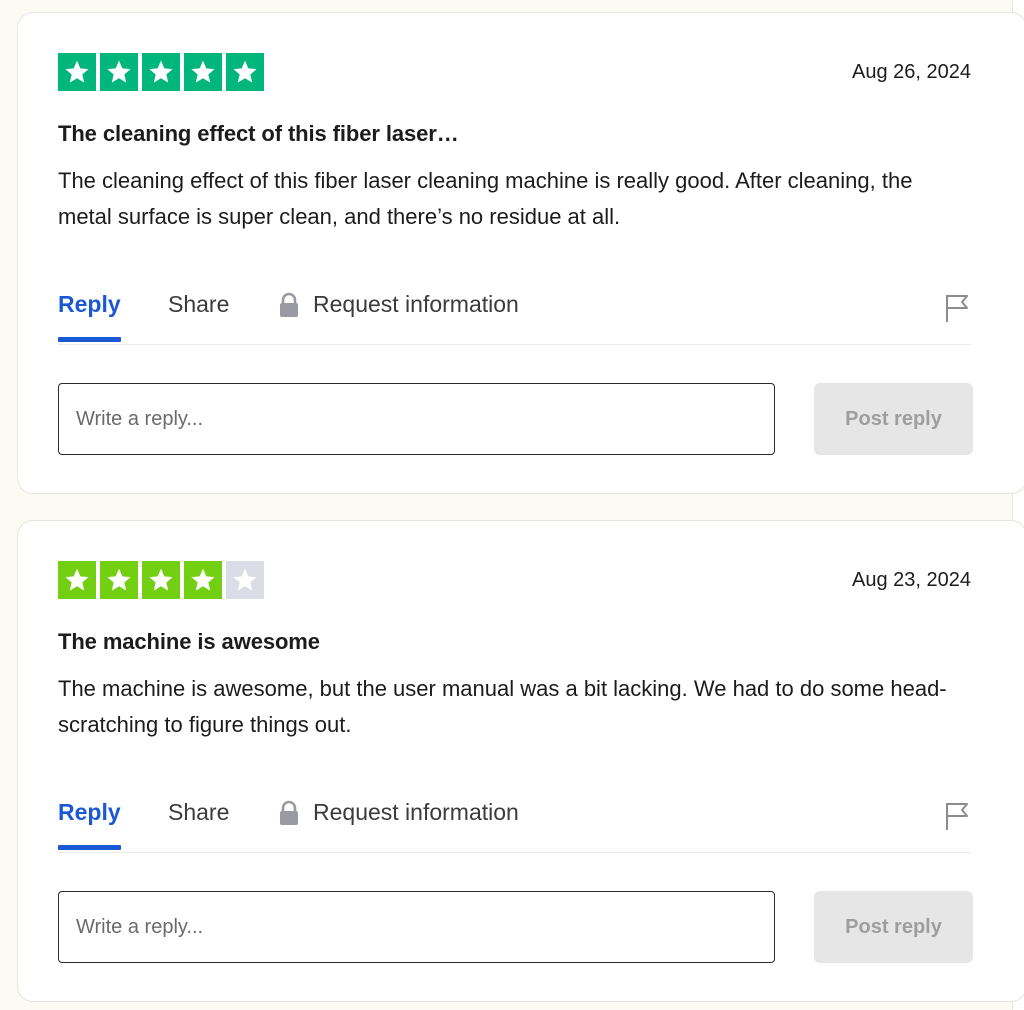 The width and height of the screenshot is (1024, 1010). Describe the element at coordinates (911, 72) in the screenshot. I see `review-date: Aug 26, 2024` at that location.